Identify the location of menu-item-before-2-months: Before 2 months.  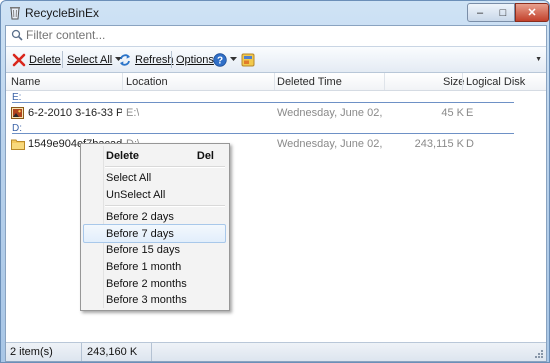
(154, 283).